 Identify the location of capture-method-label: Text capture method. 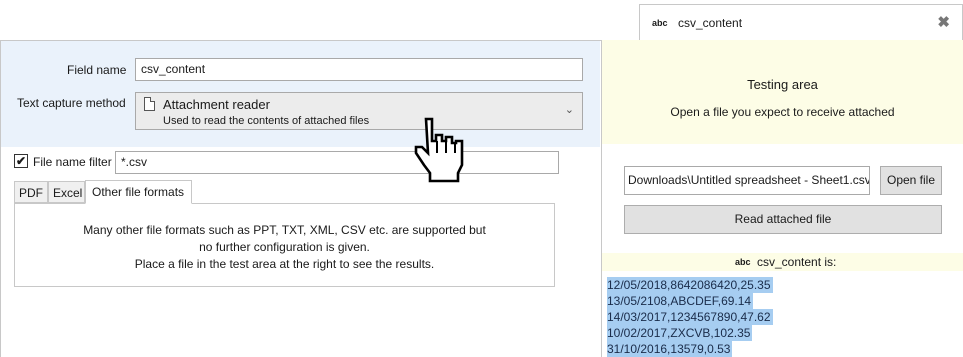
(71, 103).